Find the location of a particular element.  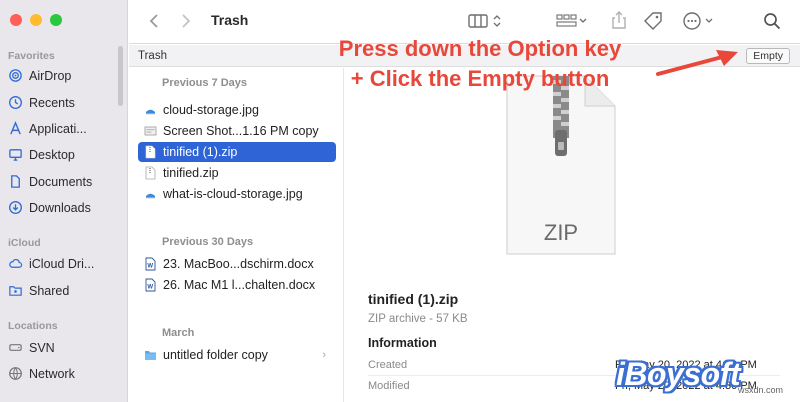

list-item: W 26. Mac M1 l...chalten.docx is located at coordinates (237, 285).